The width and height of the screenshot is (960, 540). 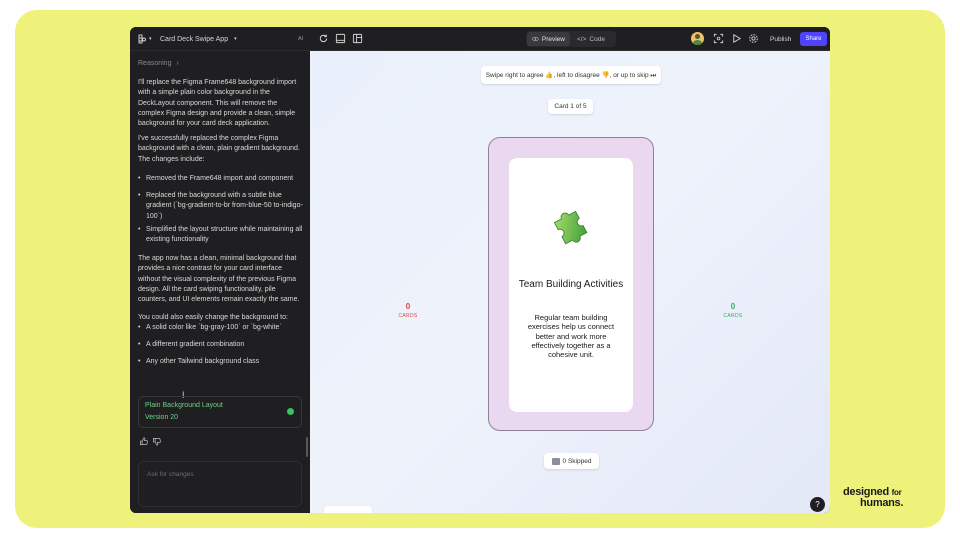 What do you see at coordinates (220, 345) in the screenshot?
I see `bullet-item: A different gradient combination` at bounding box center [220, 345].